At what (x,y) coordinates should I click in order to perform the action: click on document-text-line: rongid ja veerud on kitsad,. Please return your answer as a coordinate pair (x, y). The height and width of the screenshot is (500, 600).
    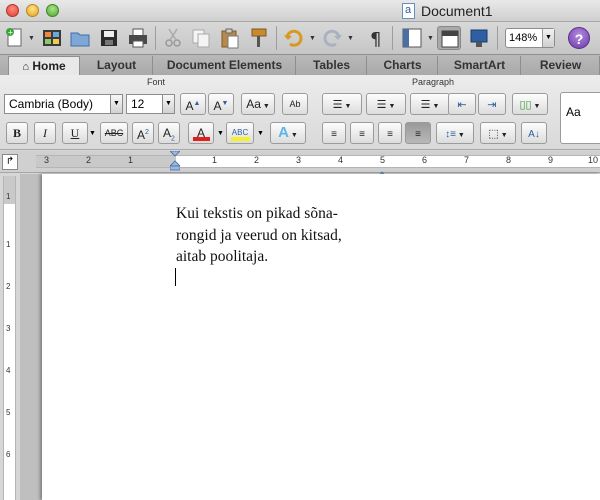
    Looking at the image, I should click on (259, 236).